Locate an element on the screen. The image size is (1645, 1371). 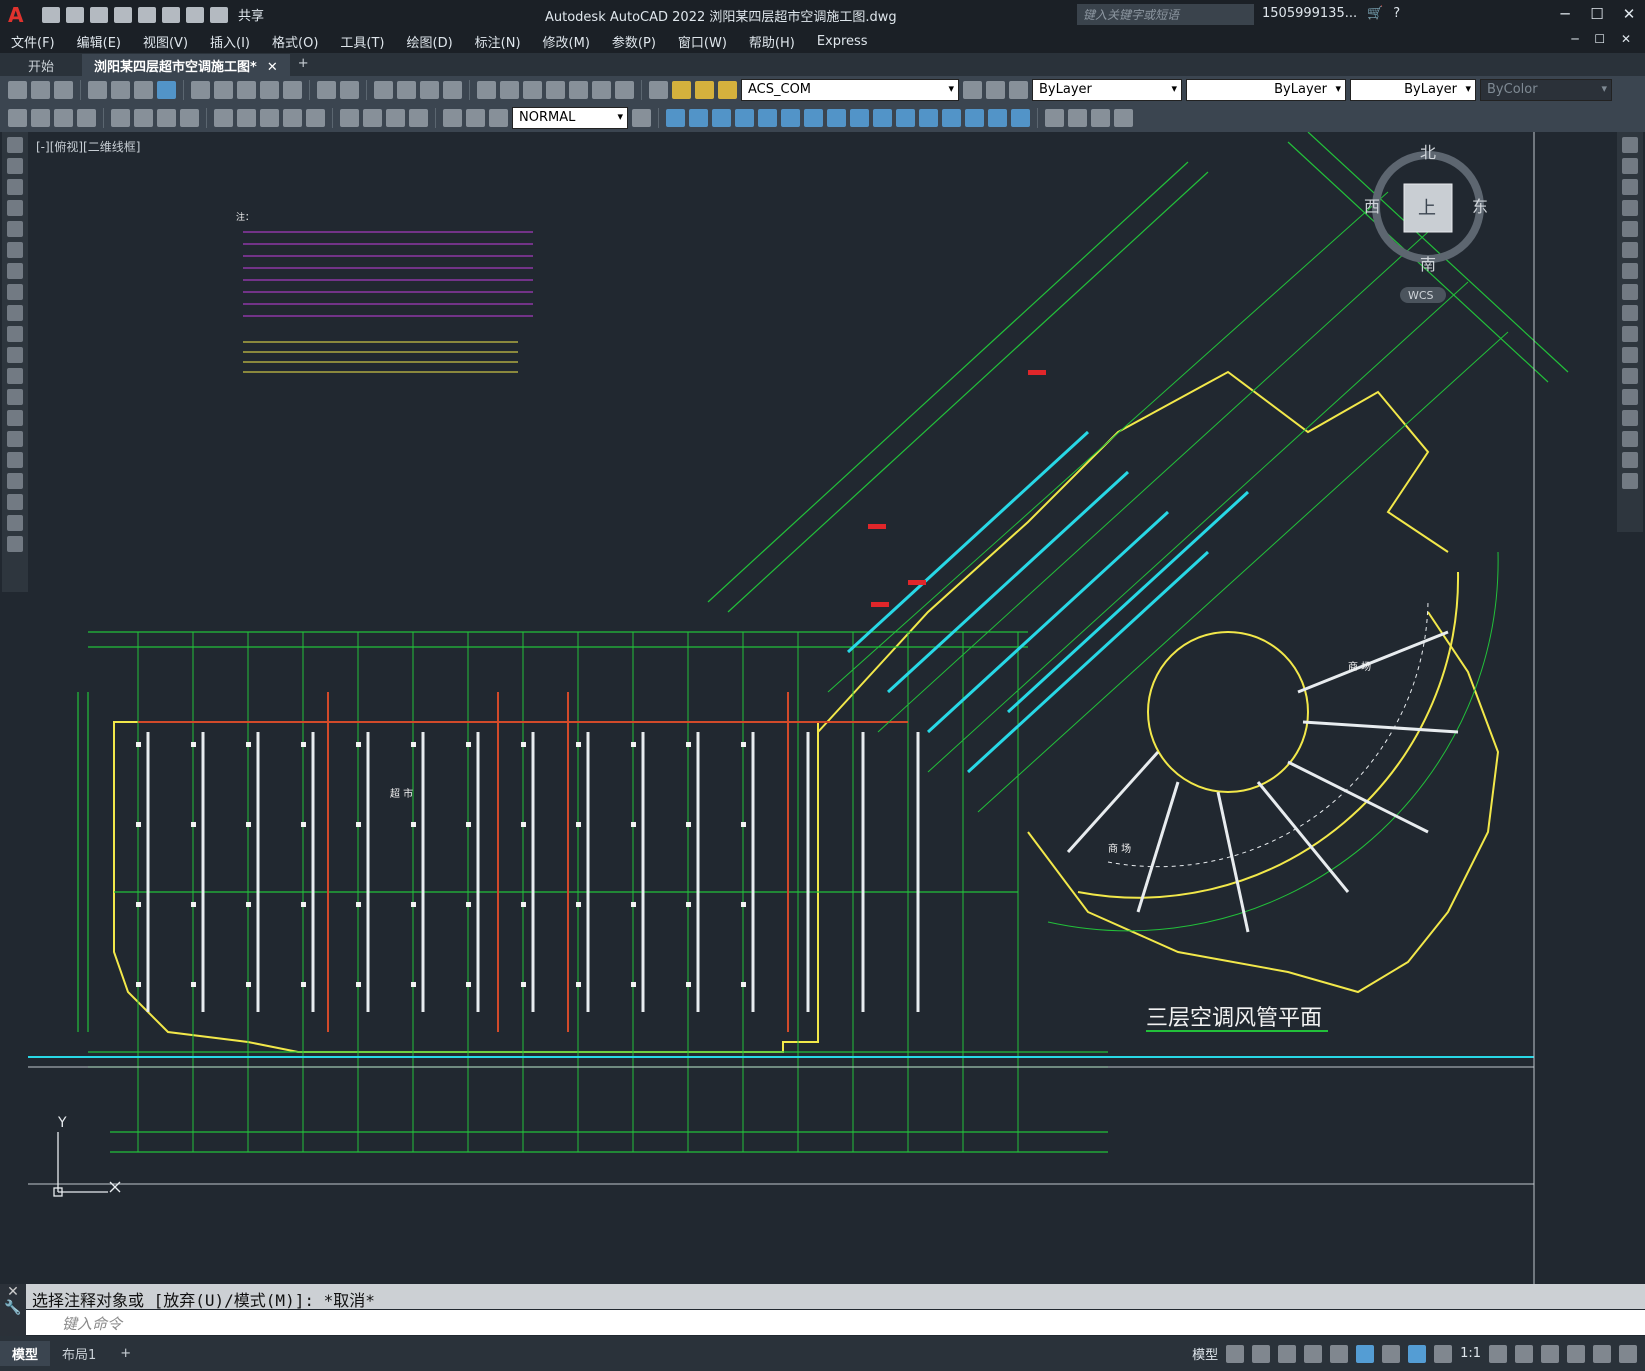
polygon-icon is located at coordinates (15, 208).